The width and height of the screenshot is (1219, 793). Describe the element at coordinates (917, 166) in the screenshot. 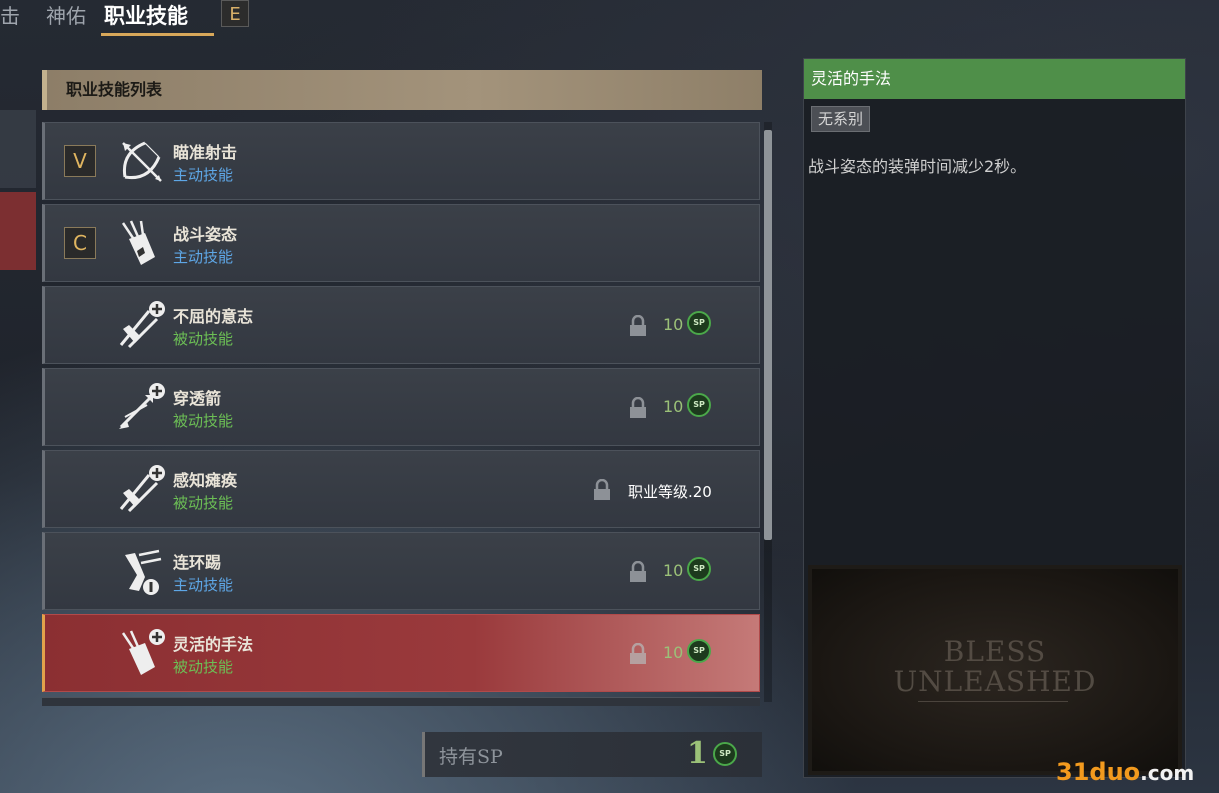

I see `skill-description: 战斗姿态的装弹时间减少2秒。` at that location.